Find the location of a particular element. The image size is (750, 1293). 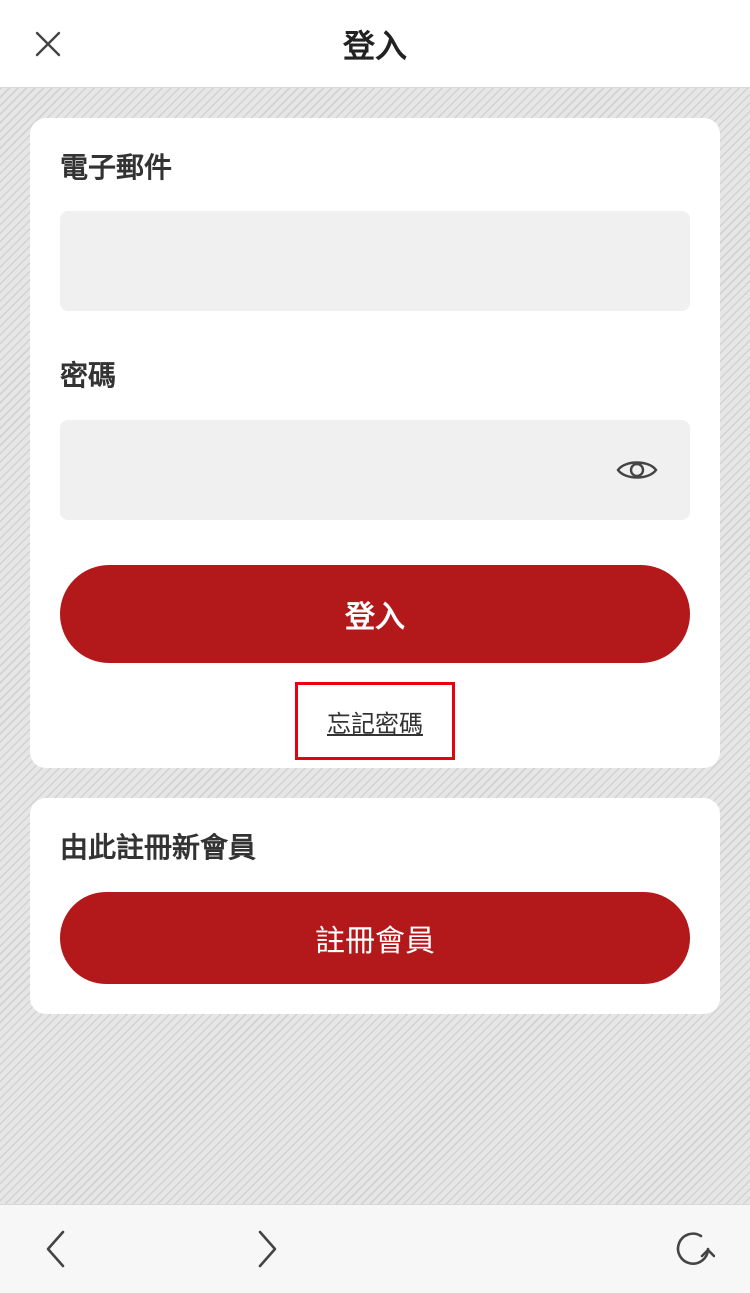

email-field-box is located at coordinates (375, 261).